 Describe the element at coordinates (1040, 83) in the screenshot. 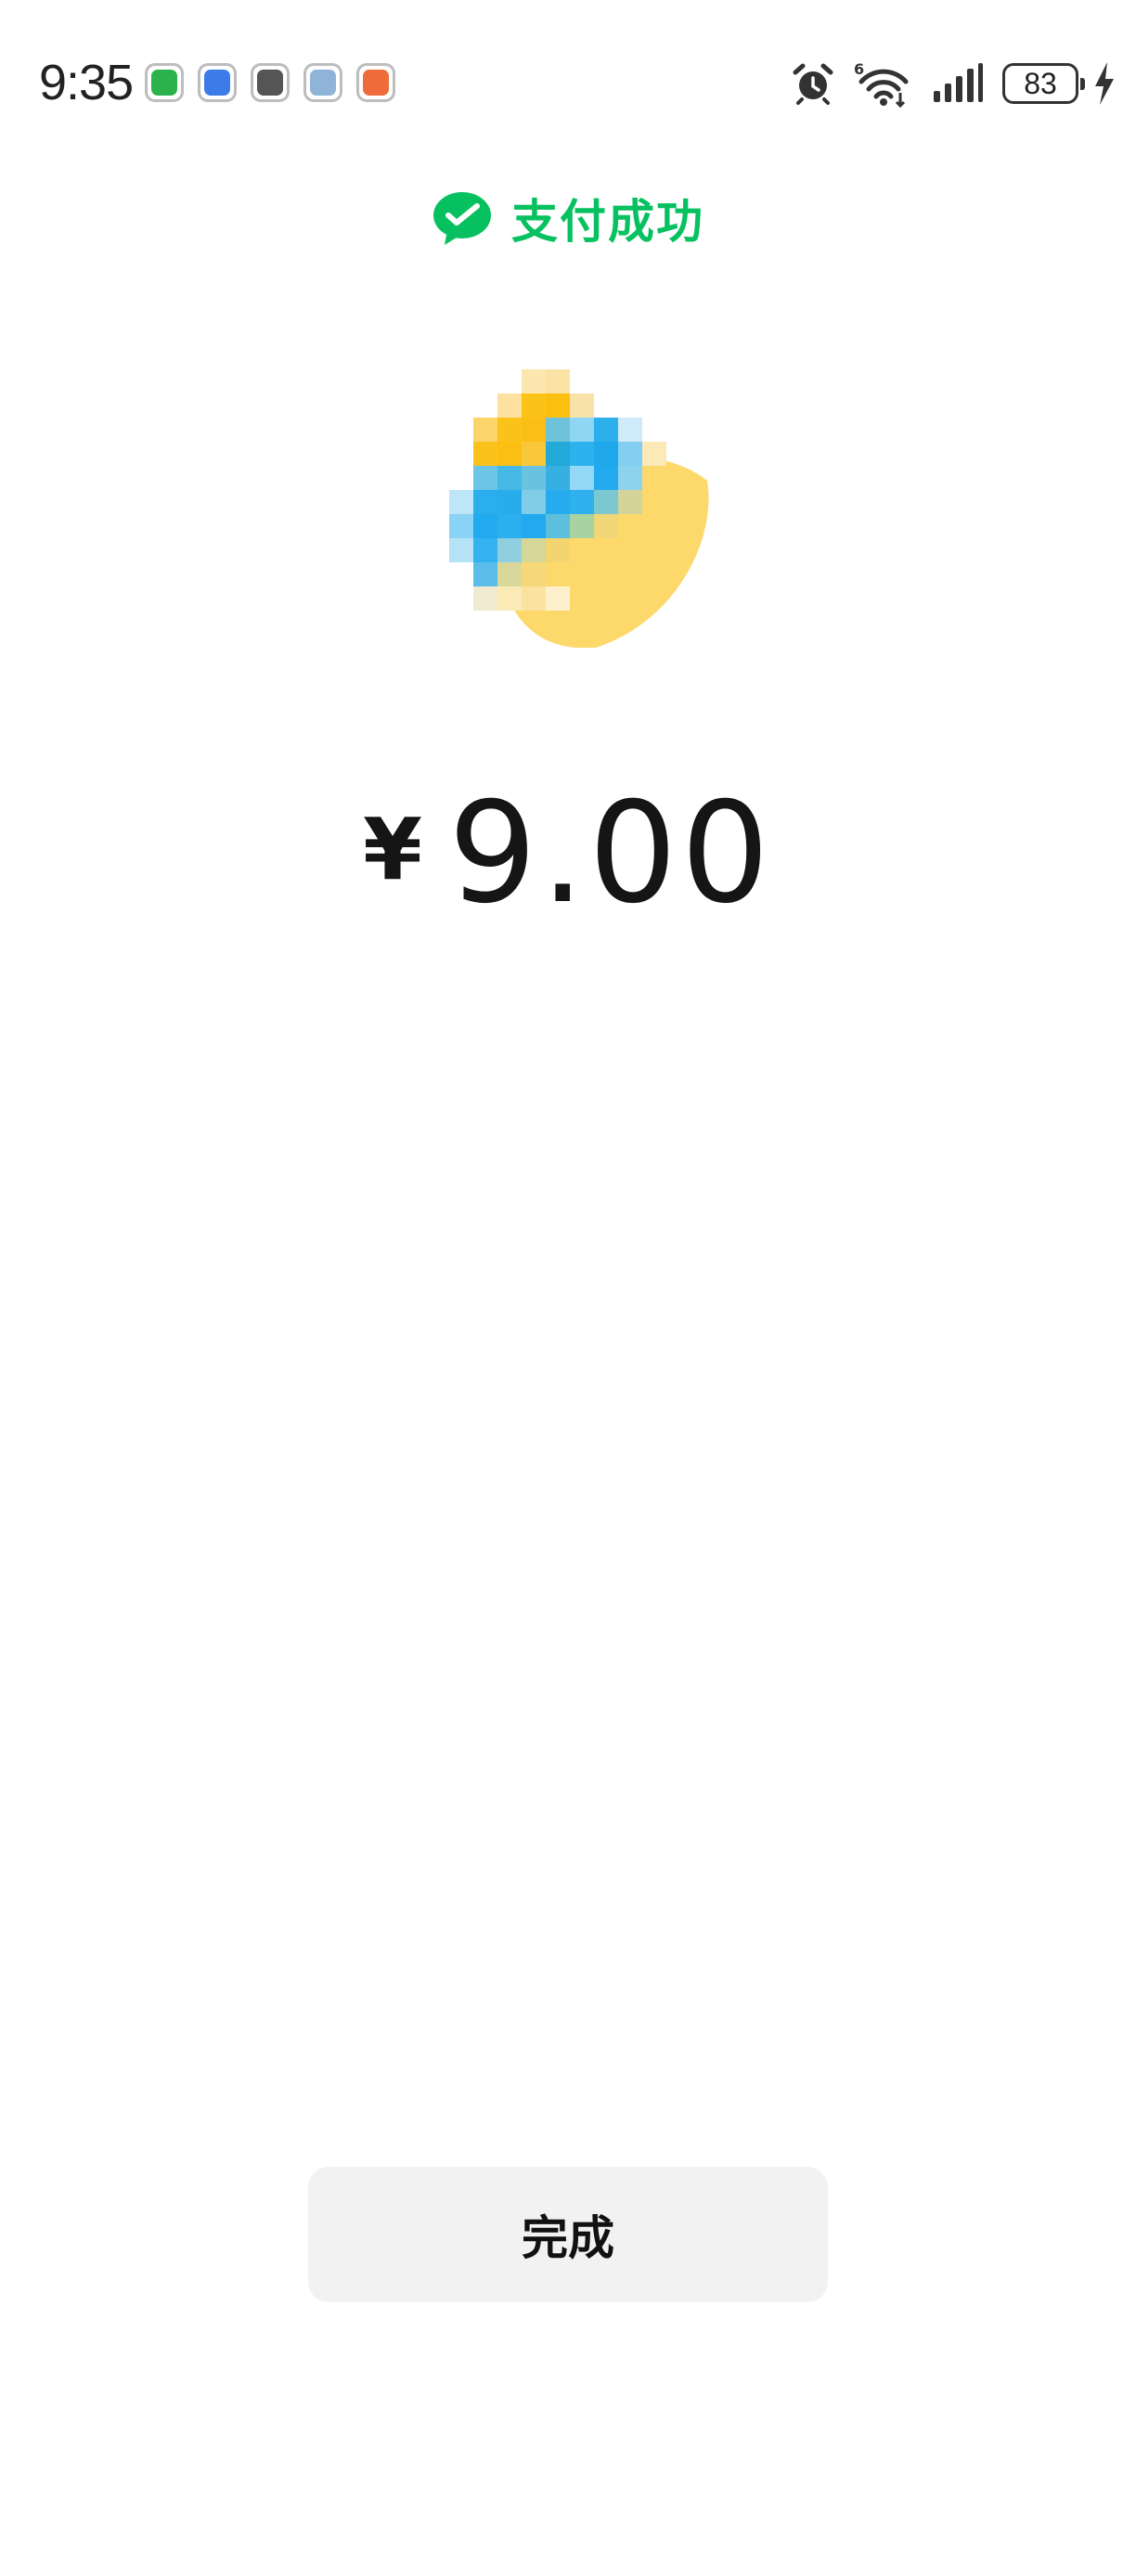

I see `battery-level: 83` at that location.